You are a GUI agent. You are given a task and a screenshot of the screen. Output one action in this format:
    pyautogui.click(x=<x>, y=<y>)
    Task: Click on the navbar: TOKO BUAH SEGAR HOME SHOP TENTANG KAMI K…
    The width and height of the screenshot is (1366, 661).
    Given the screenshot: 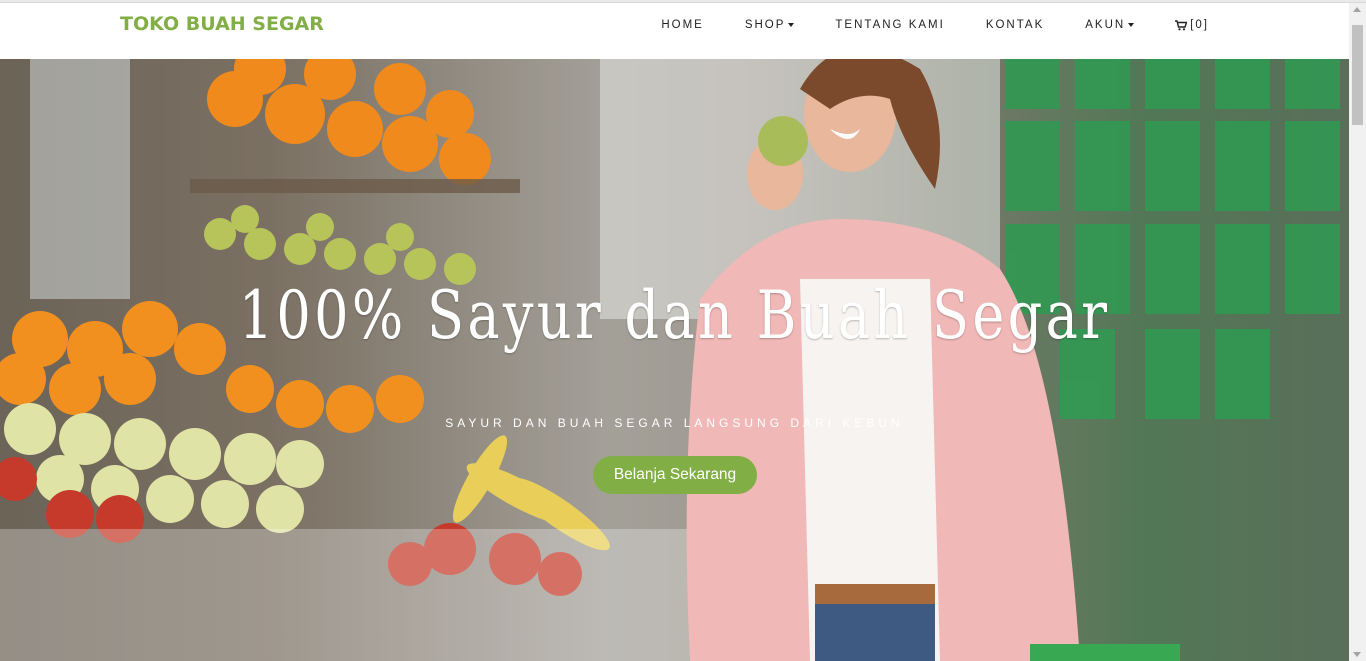 What is the action you would take?
    pyautogui.click(x=674, y=31)
    